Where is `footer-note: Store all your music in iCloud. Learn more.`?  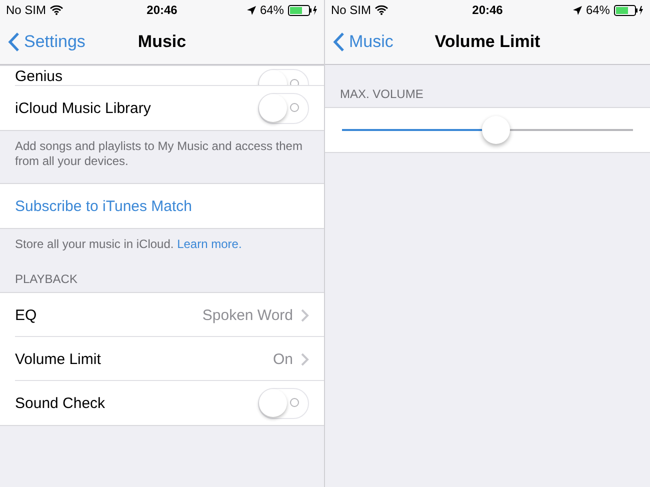 footer-note: Store all your music in iCloud. Learn more. is located at coordinates (128, 244).